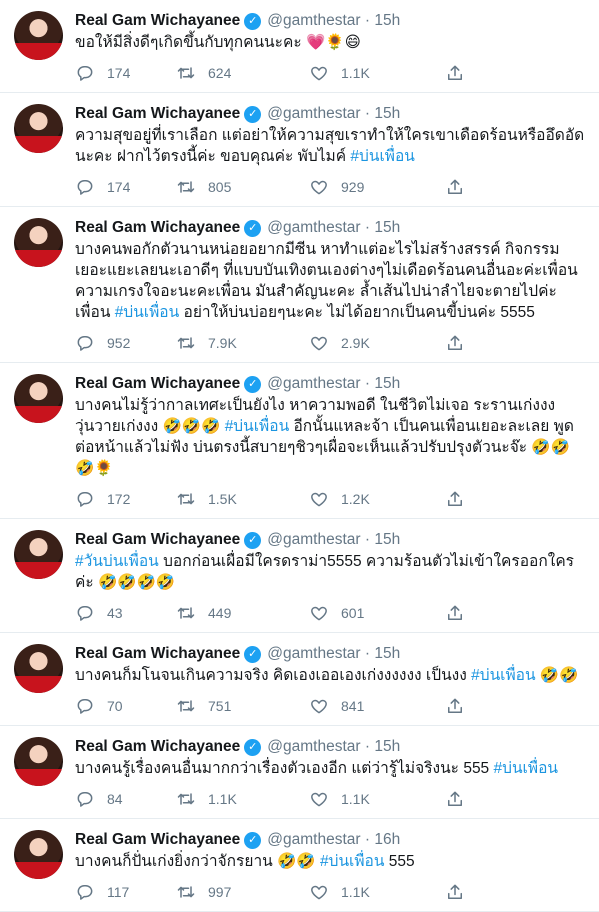 This screenshot has height=912, width=599. Describe the element at coordinates (125, 799) in the screenshot. I see `reply-button: 84` at that location.